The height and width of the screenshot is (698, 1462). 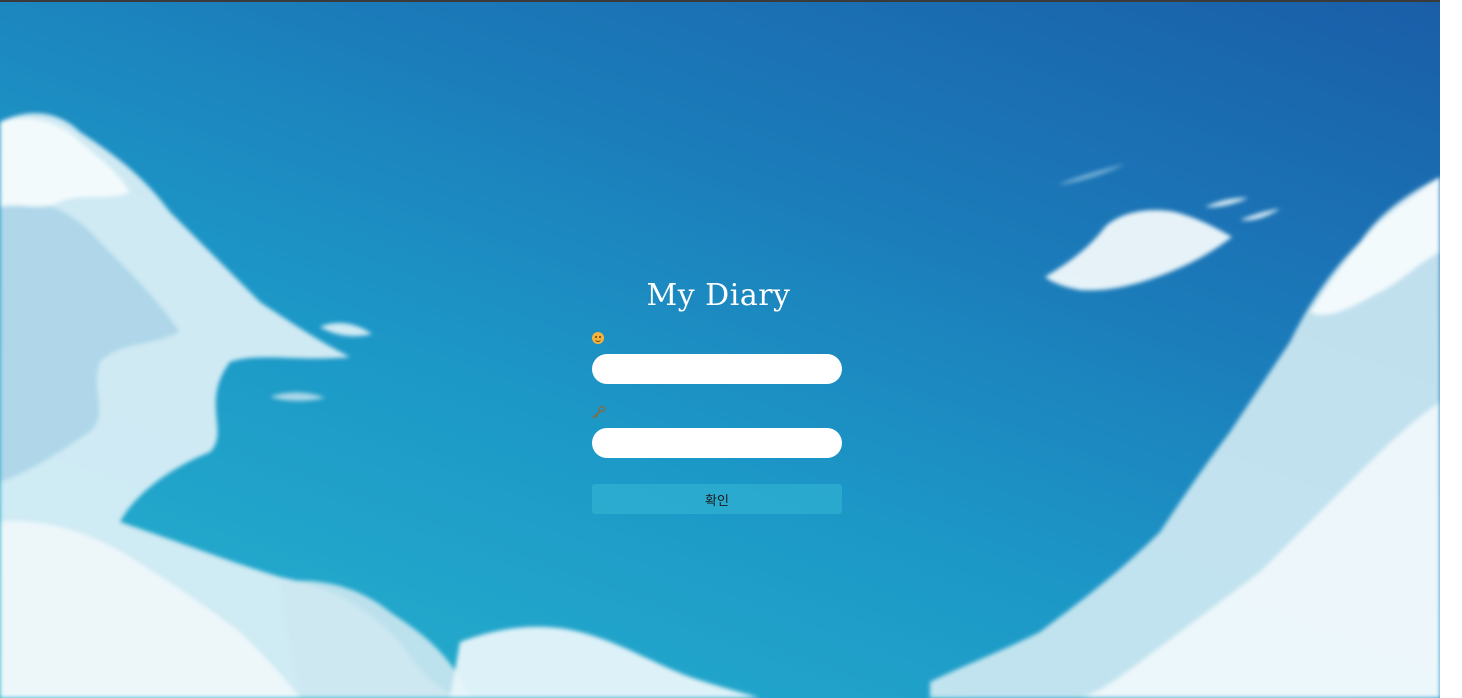 I want to click on smile-face-icon, so click(x=598, y=338).